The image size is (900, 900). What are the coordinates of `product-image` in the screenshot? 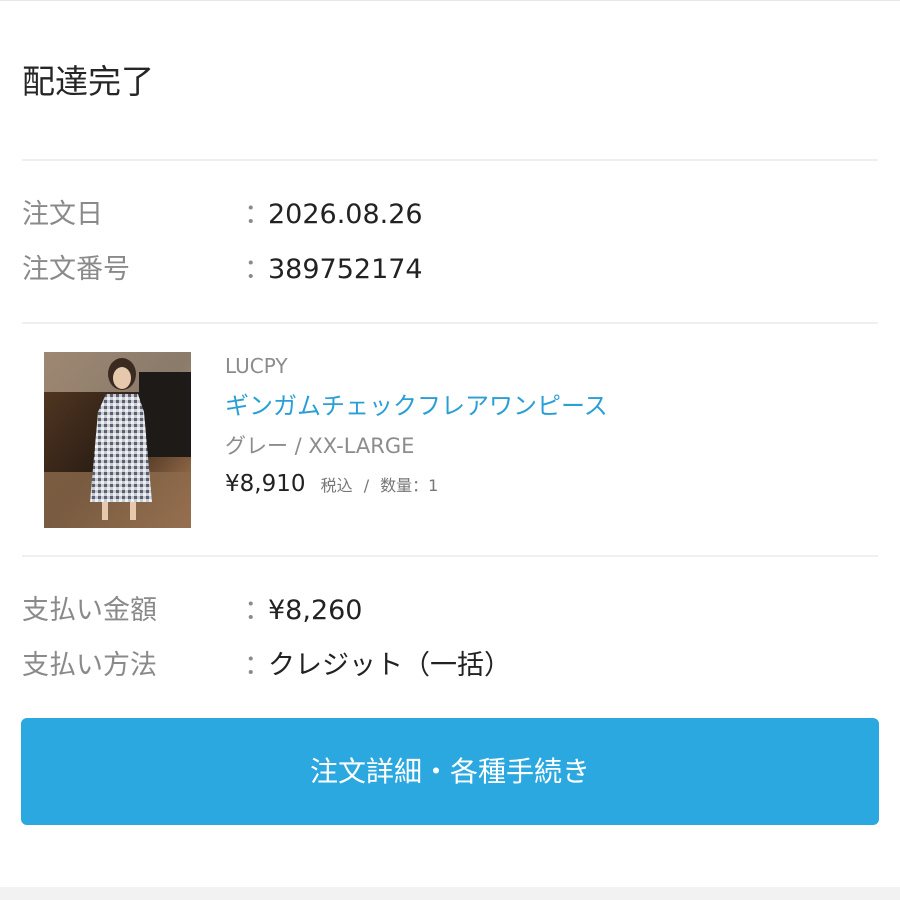 It's located at (117, 440).